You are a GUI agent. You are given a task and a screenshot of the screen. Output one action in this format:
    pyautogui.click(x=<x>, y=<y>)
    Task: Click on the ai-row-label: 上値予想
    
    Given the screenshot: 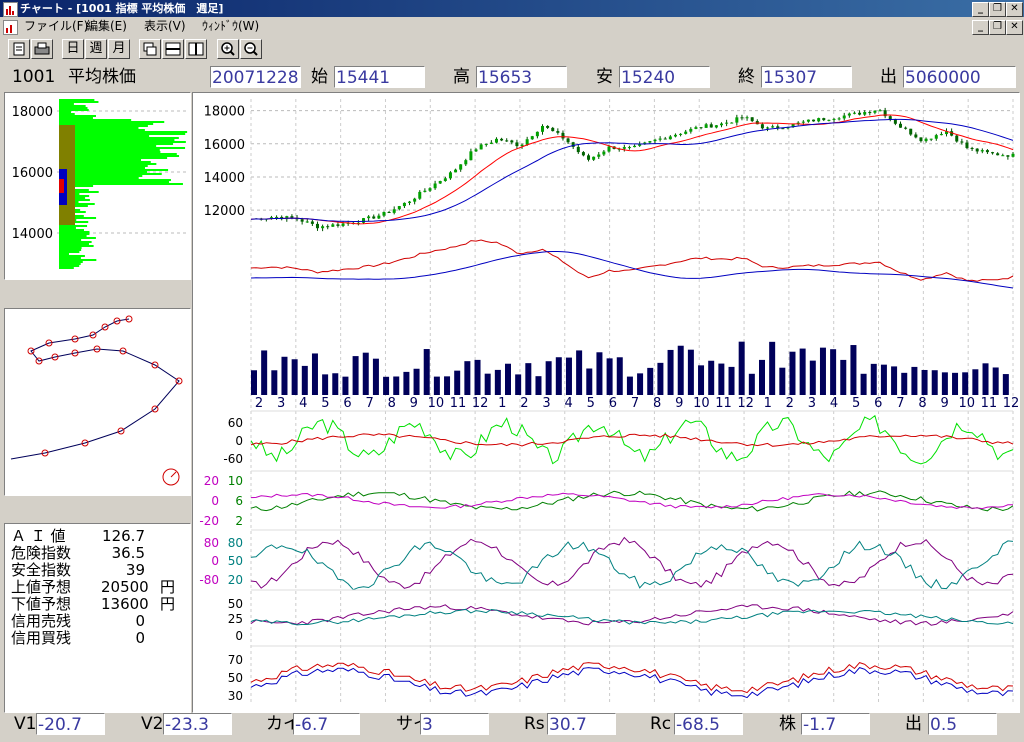 What is the action you would take?
    pyautogui.click(x=41, y=587)
    